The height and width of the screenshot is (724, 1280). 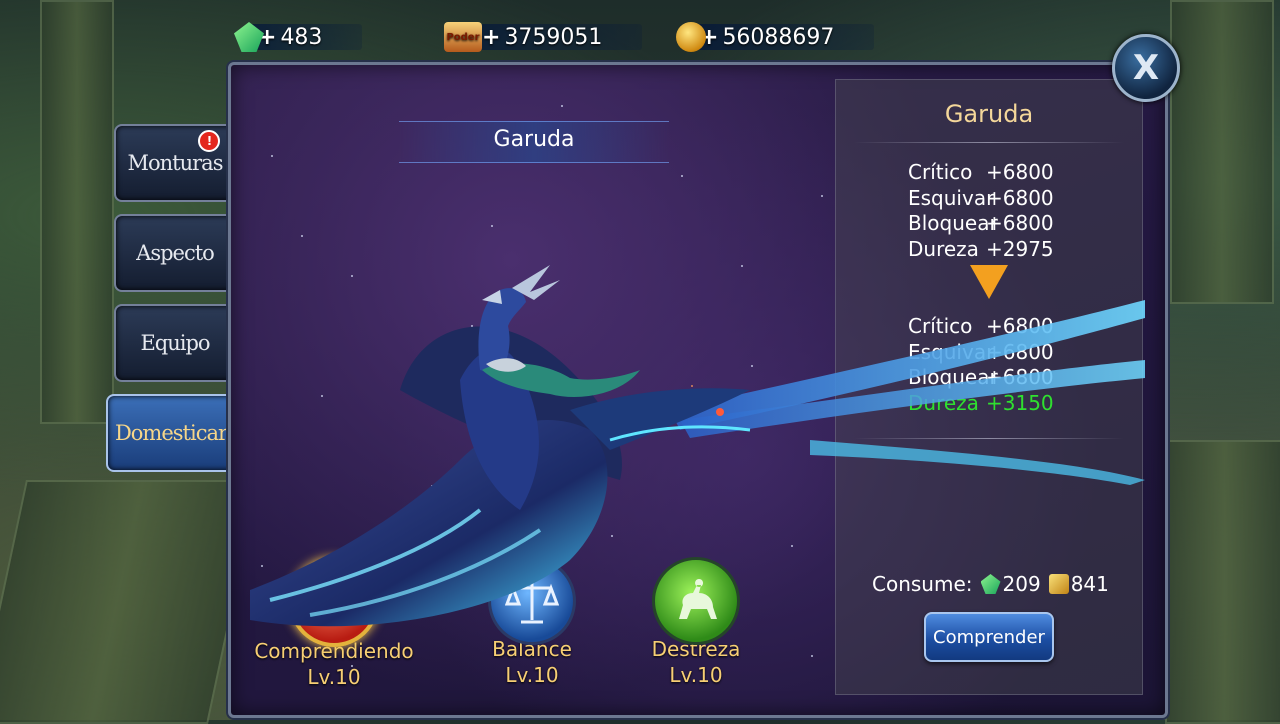 I want to click on consume-gold-value: 841, so click(x=1089, y=584).